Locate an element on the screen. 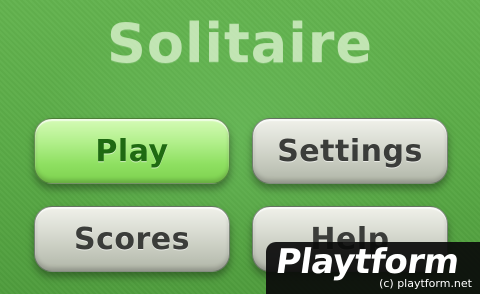 The image size is (480, 294). watermark-url: (c) playtform.net is located at coordinates (425, 283).